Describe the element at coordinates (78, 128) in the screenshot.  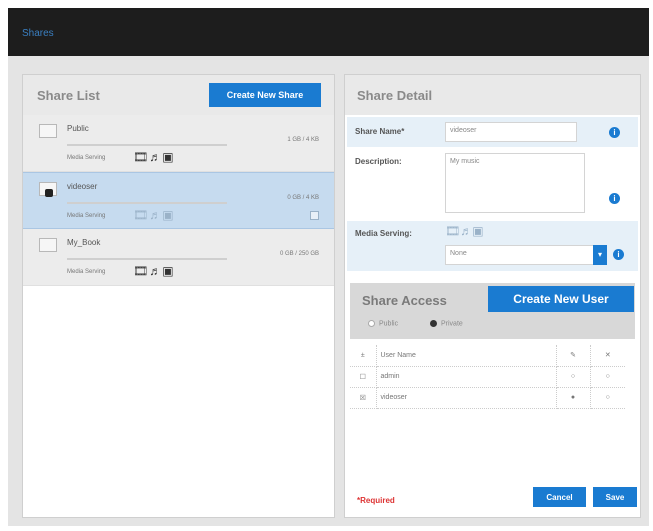
I see `share-name: Public` at that location.